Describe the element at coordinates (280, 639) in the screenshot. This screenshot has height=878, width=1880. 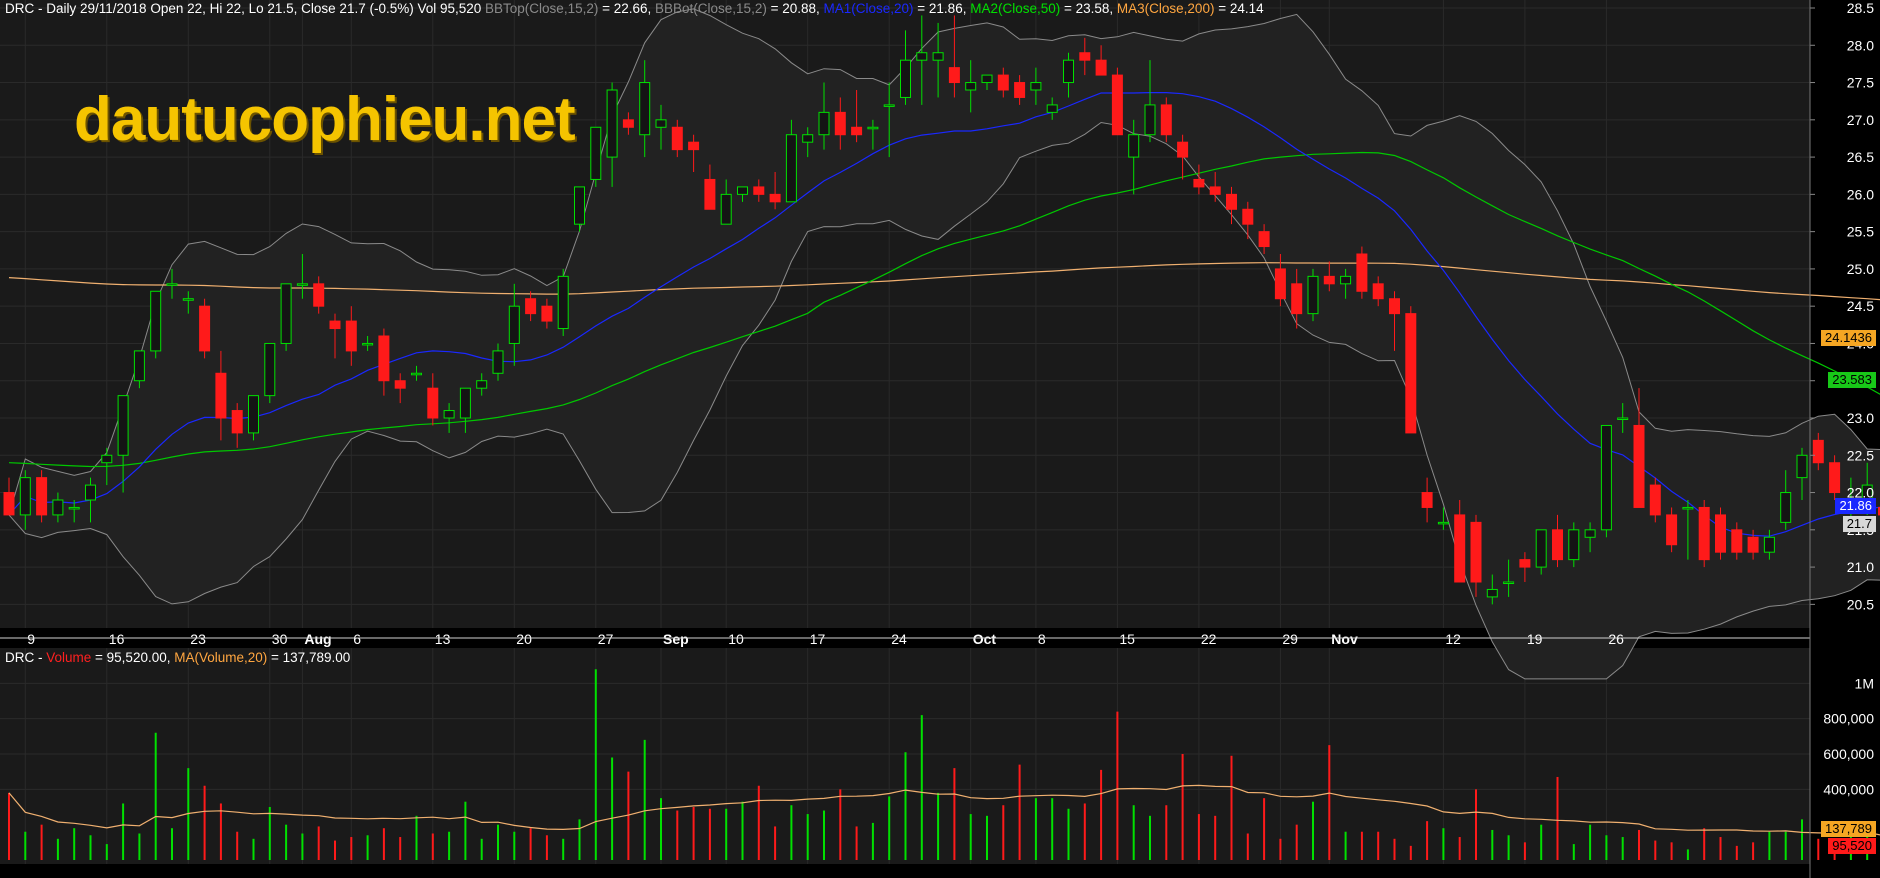
I see `x-tick-label: 30` at that location.